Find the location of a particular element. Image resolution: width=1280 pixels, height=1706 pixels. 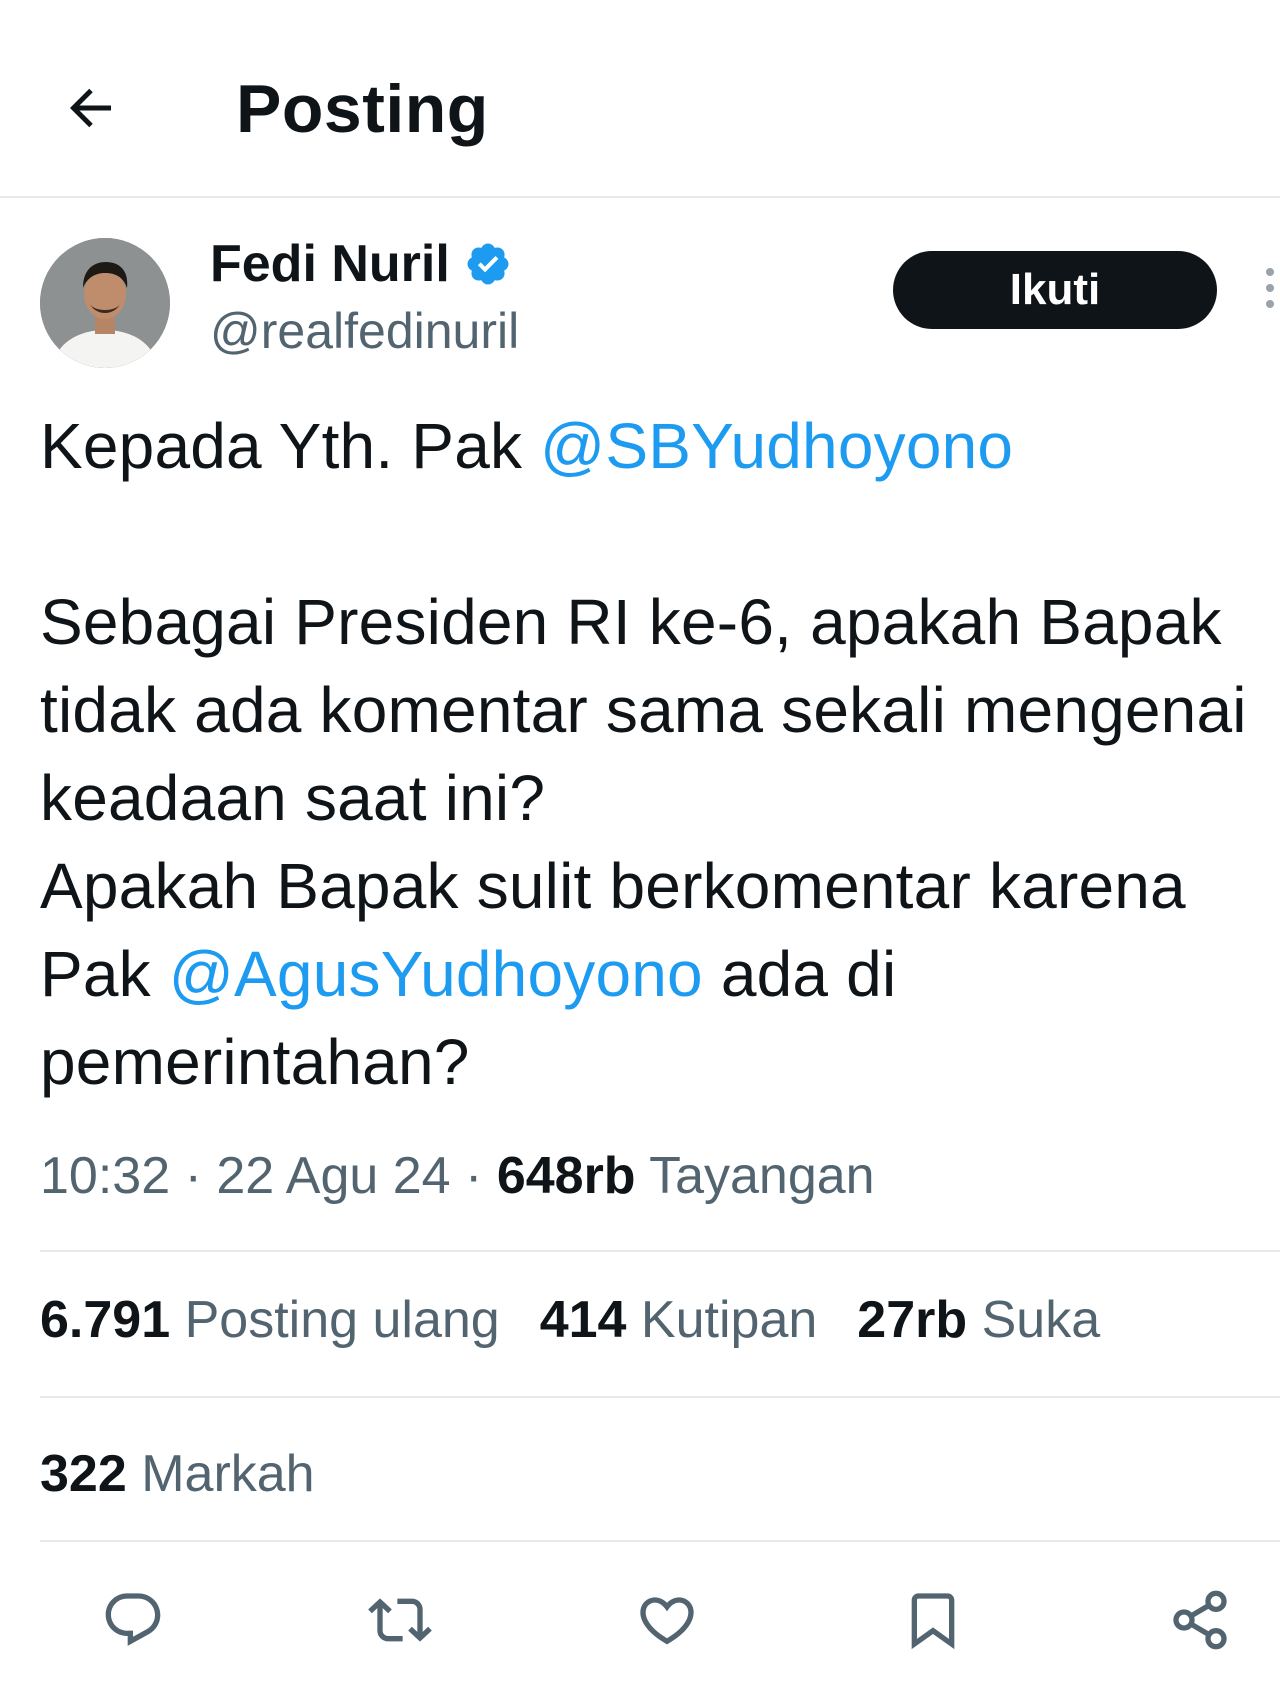

action-bar is located at coordinates (640, 1620).